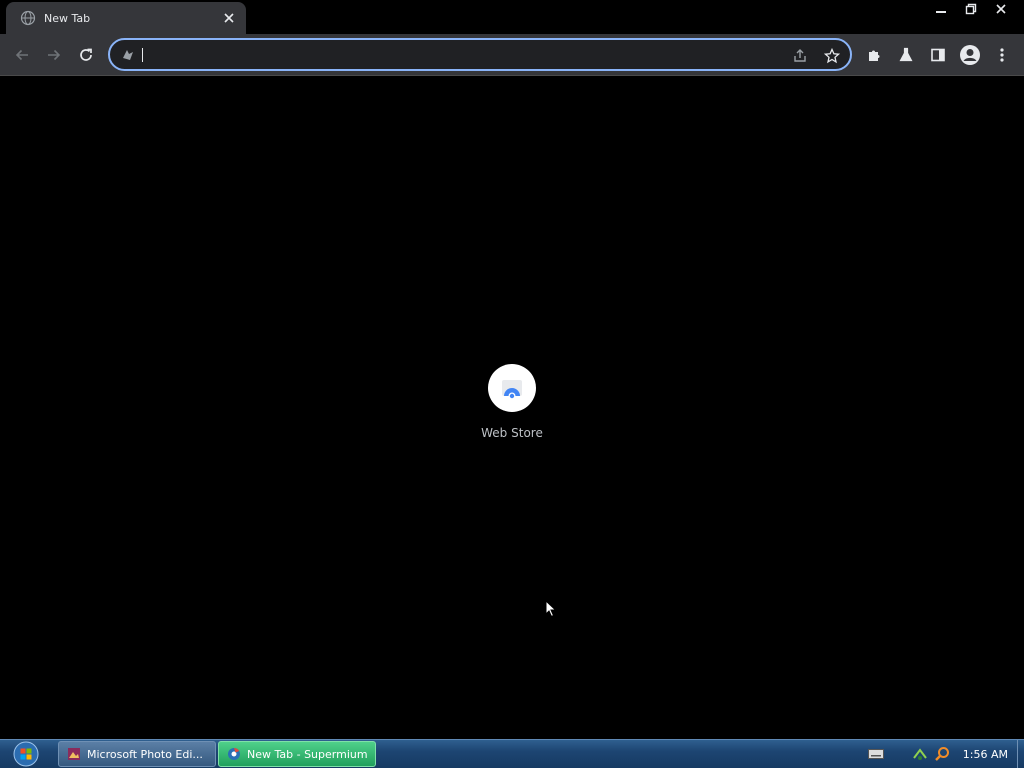 This screenshot has height=768, width=1024. I want to click on side-panel-icon, so click(938, 55).